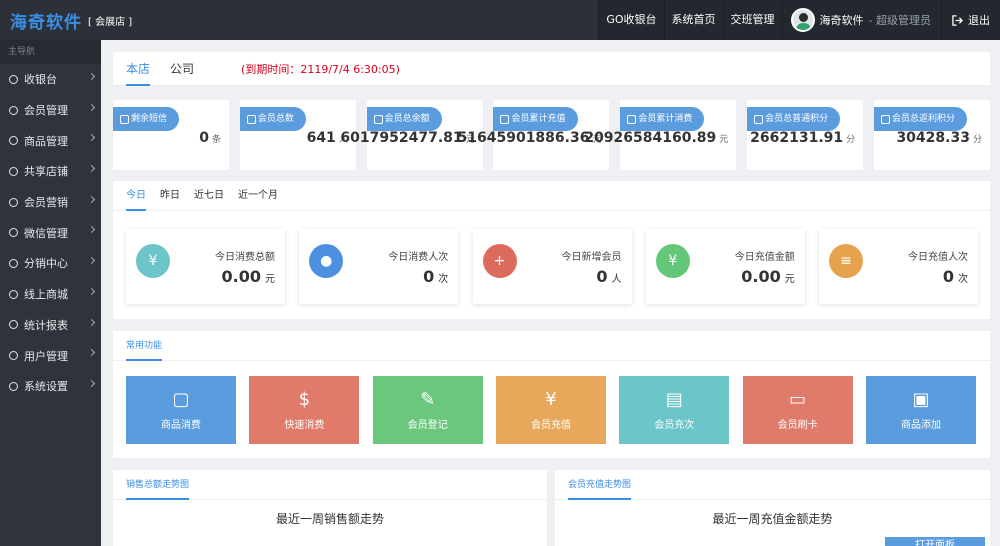  Describe the element at coordinates (979, 20) in the screenshot. I see `logout-label: 退出` at that location.